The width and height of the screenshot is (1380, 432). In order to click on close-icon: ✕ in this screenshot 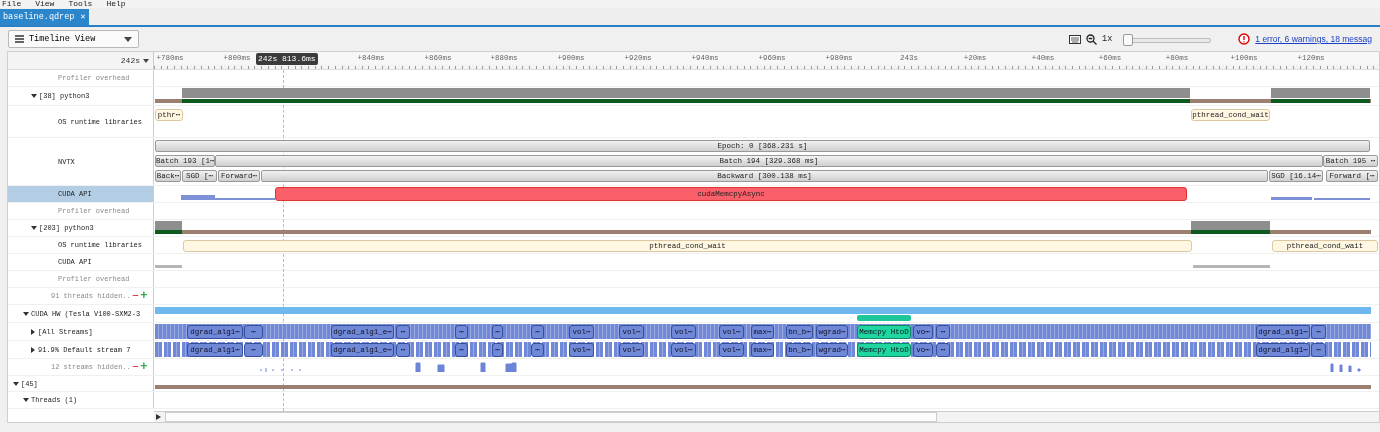, I will do `click(83, 17)`.